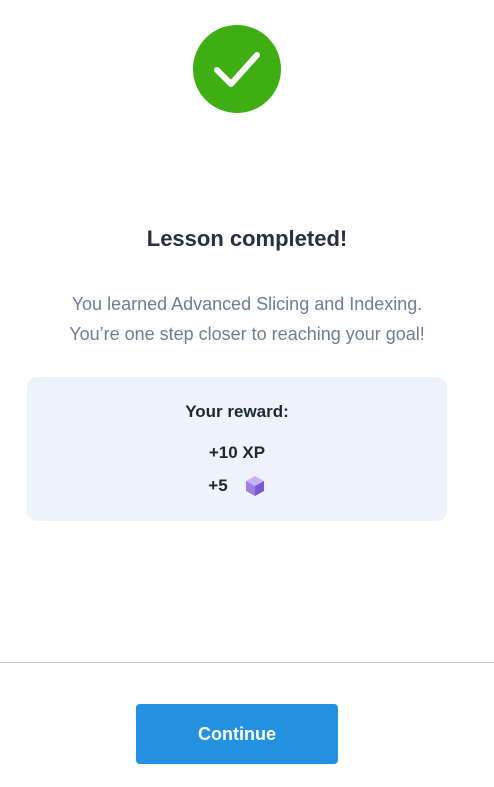  What do you see at coordinates (255, 486) in the screenshot?
I see `gem-cube-icon` at bounding box center [255, 486].